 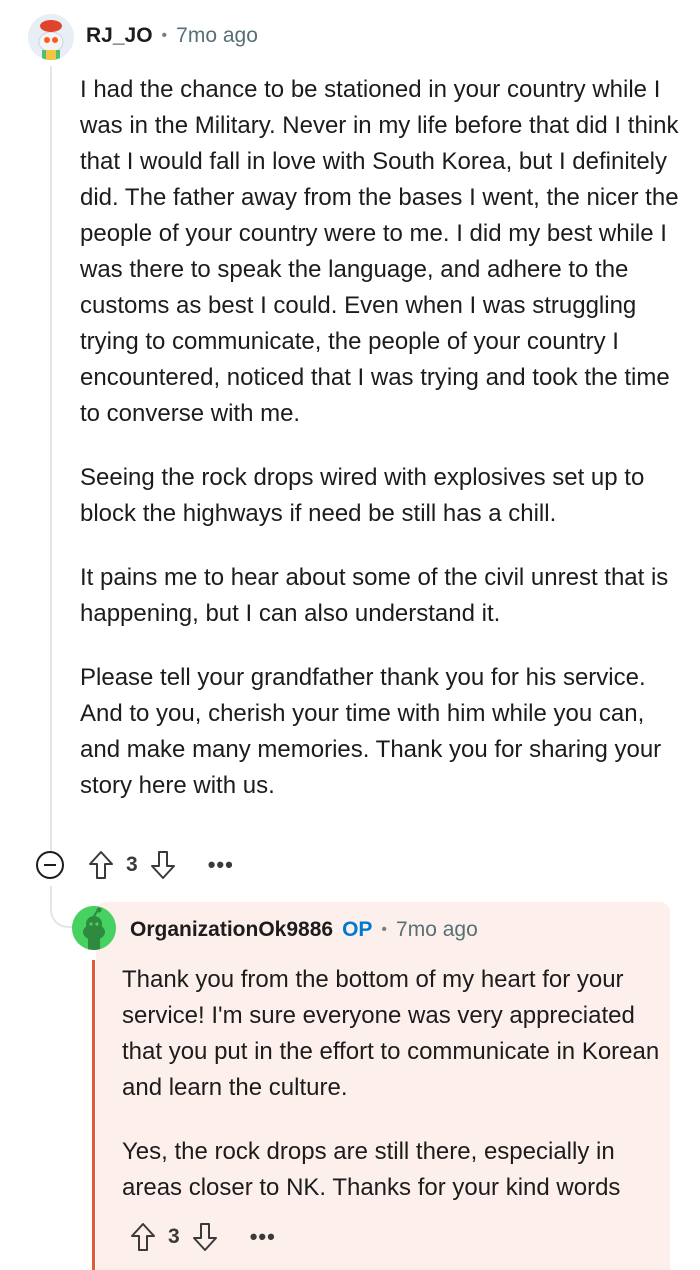 I want to click on username: RJ_JO, so click(x=119, y=36).